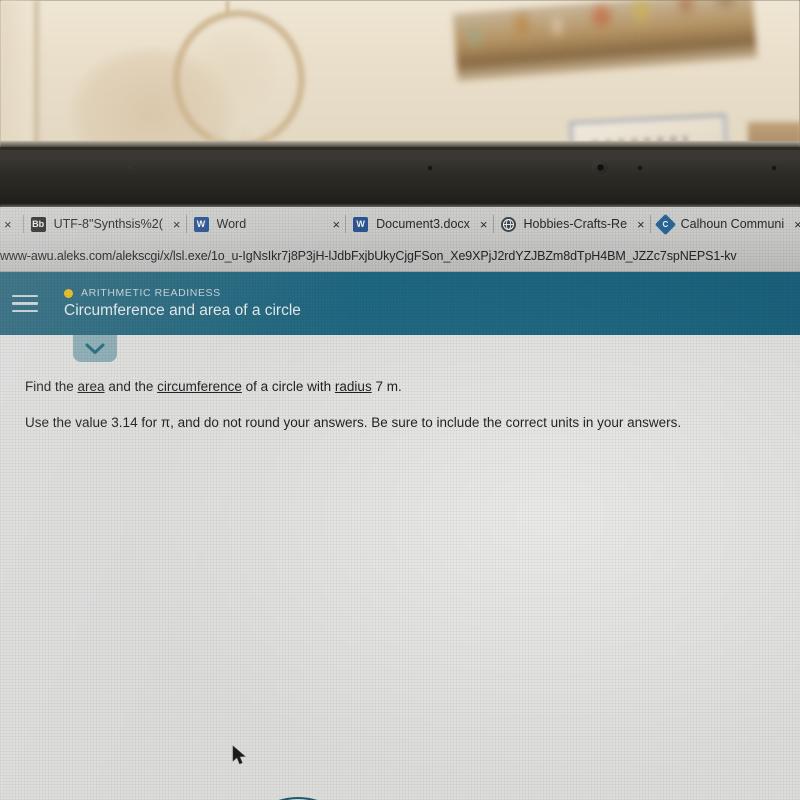  Describe the element at coordinates (231, 224) in the screenshot. I see `tab-title: Word` at that location.